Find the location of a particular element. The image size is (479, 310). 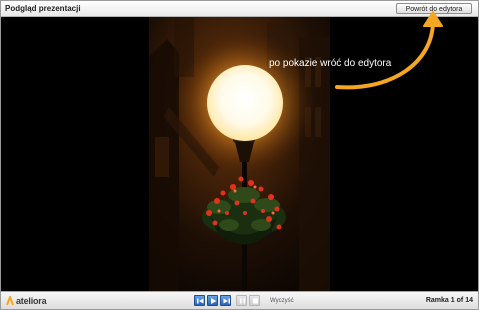

back-to-editor-button: Powrót do edytora is located at coordinates (434, 8).